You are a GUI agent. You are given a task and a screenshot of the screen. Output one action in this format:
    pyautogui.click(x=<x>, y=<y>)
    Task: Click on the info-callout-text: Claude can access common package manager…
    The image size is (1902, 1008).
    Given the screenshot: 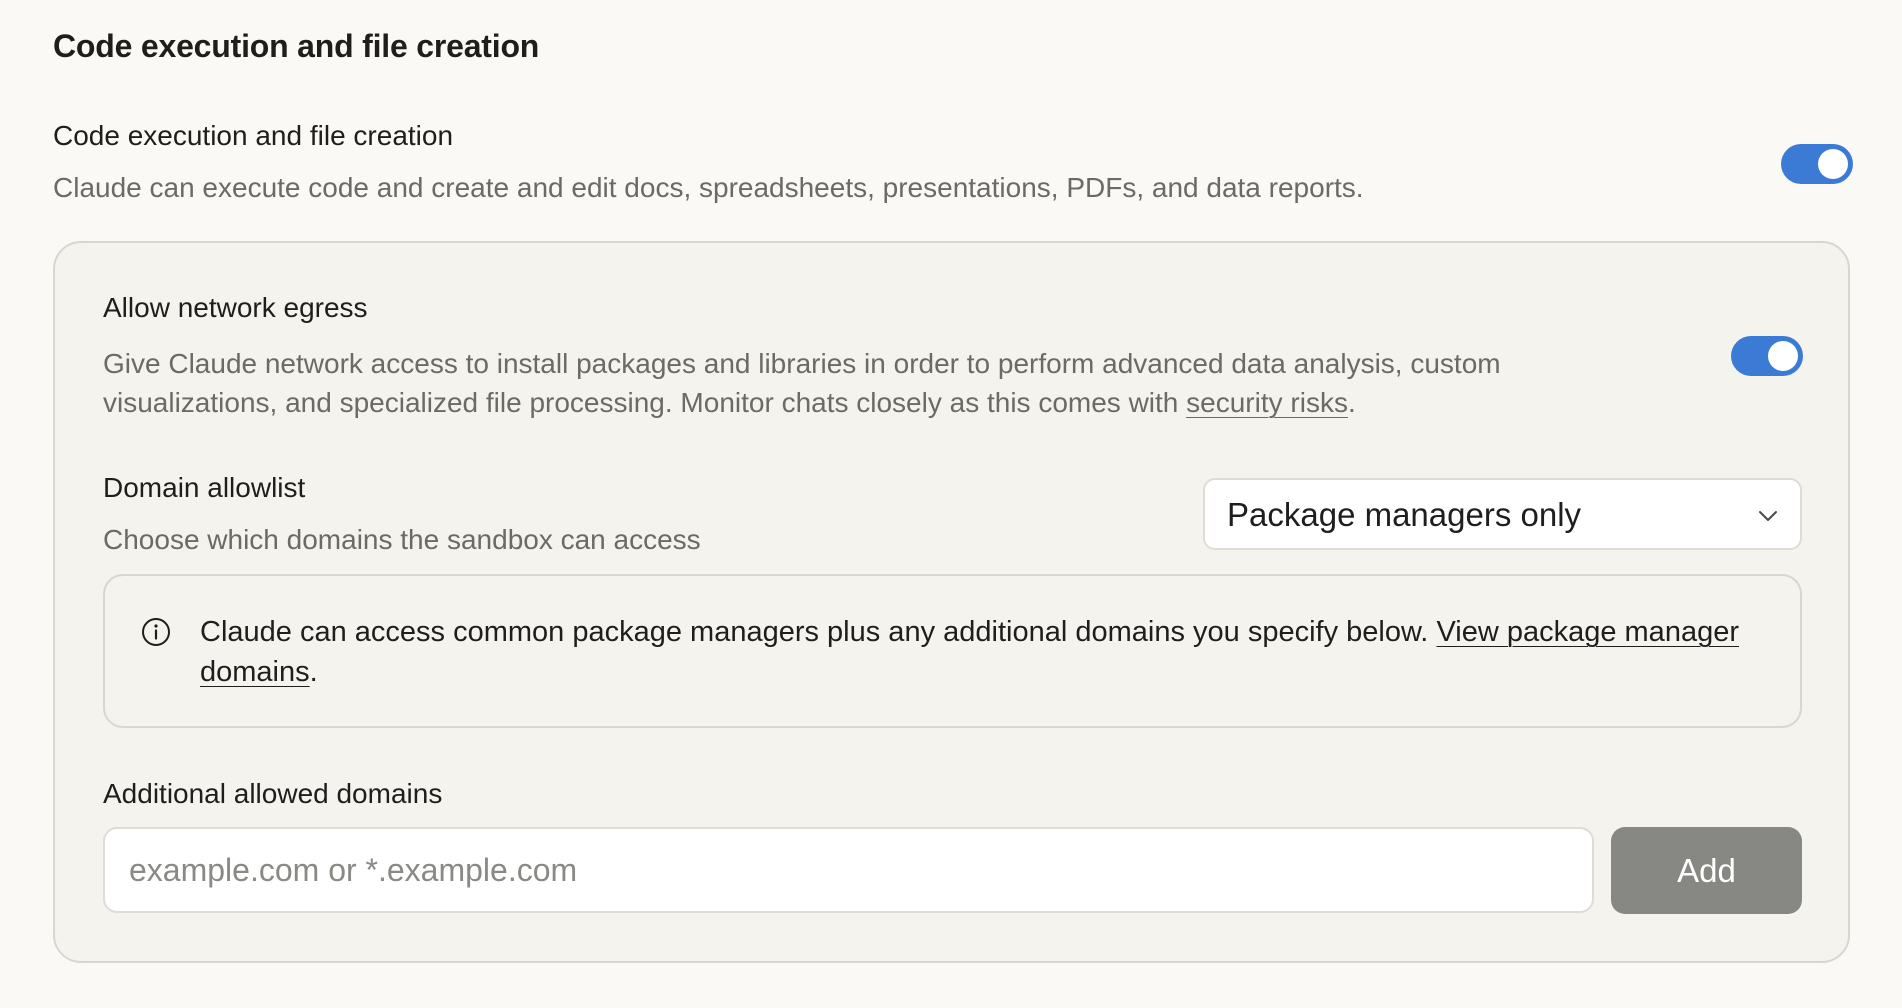 What is the action you would take?
    pyautogui.click(x=980, y=652)
    